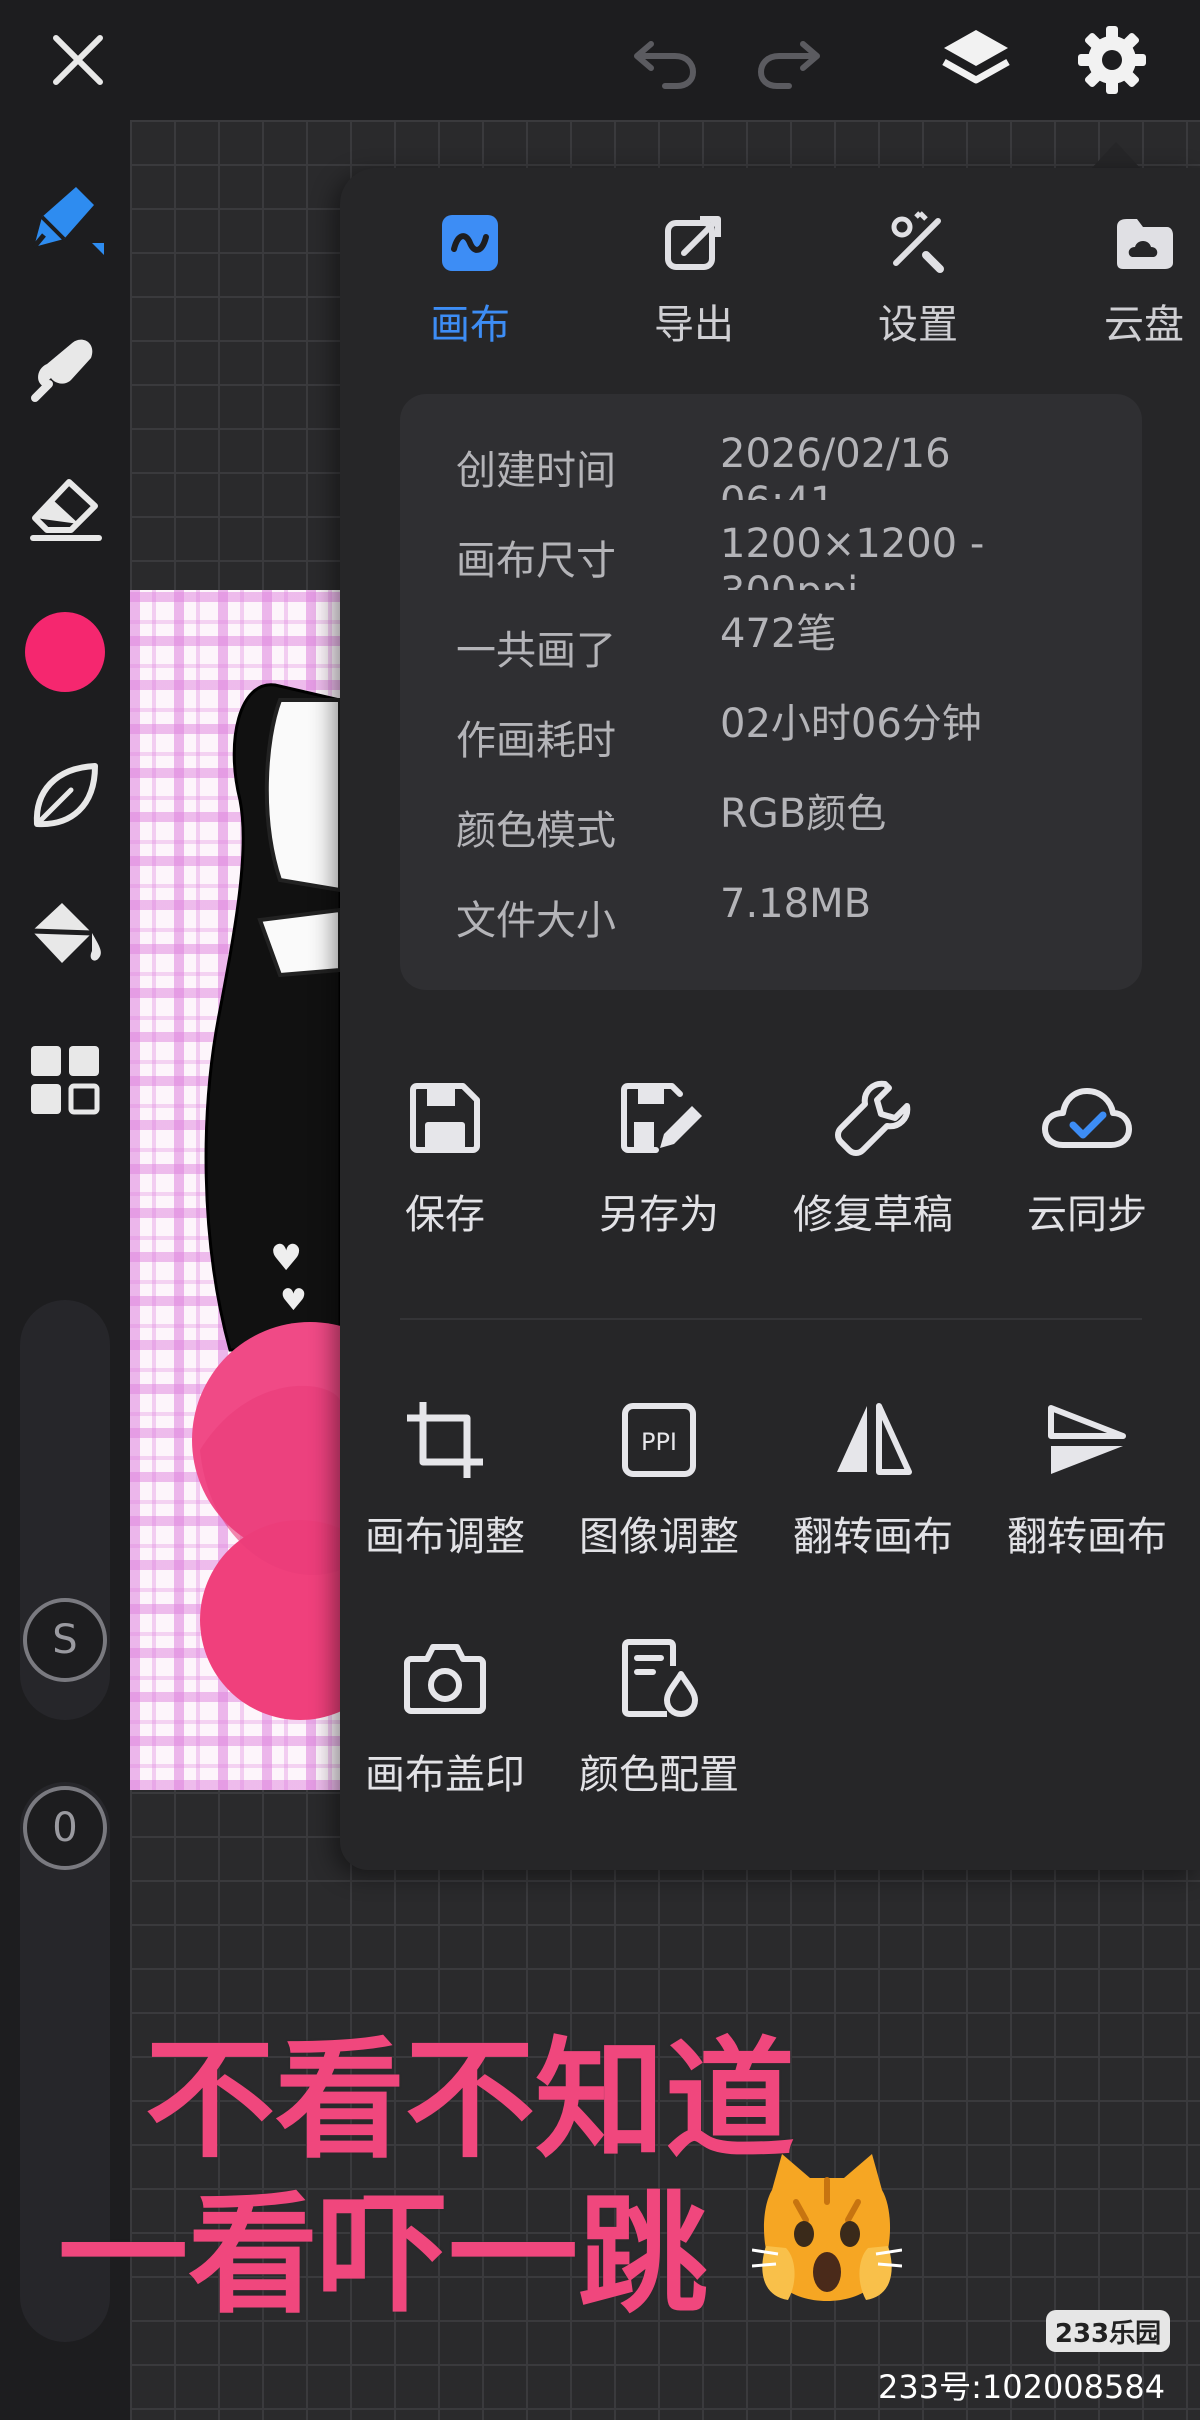  I want to click on tab-settings: 设置, so click(918, 283).